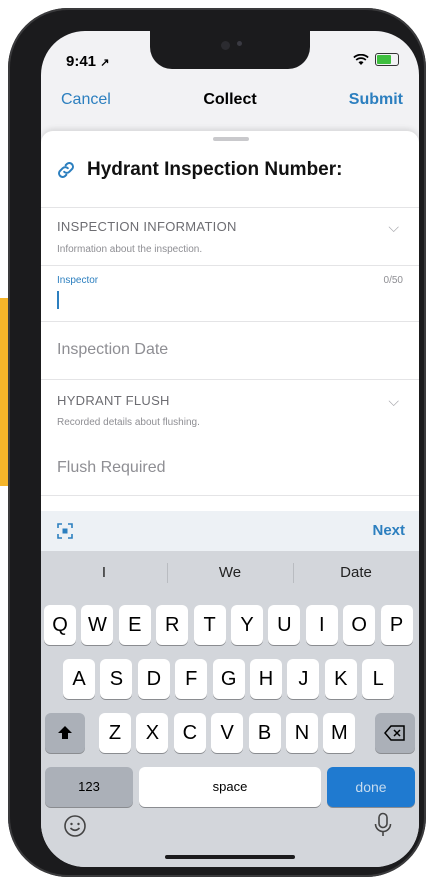 This screenshot has height=885, width=434. What do you see at coordinates (239, 43) in the screenshot?
I see `sensor-icon` at bounding box center [239, 43].